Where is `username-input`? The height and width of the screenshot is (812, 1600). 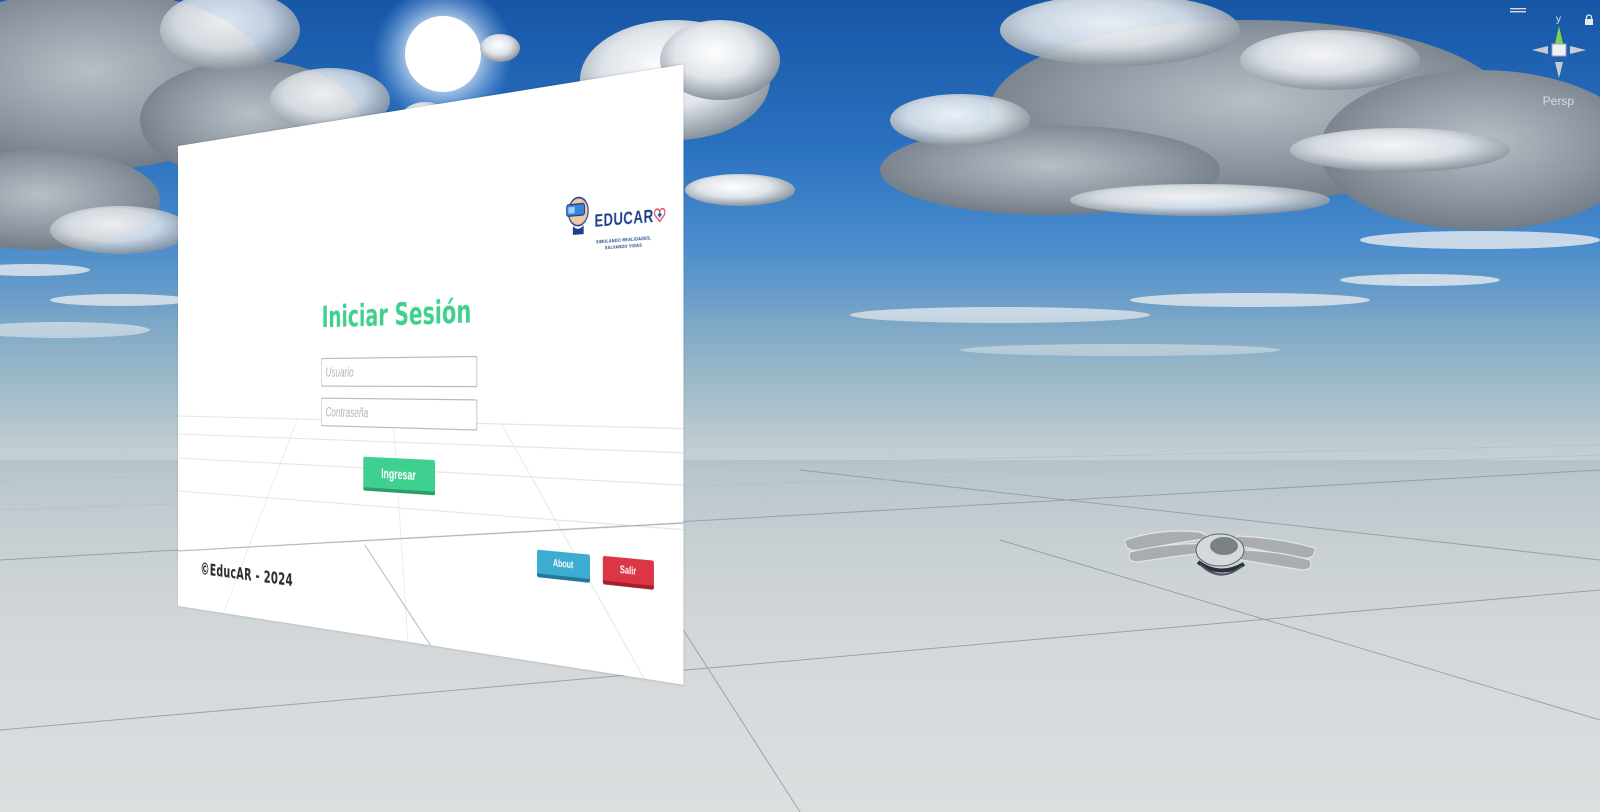
username-input is located at coordinates (399, 371).